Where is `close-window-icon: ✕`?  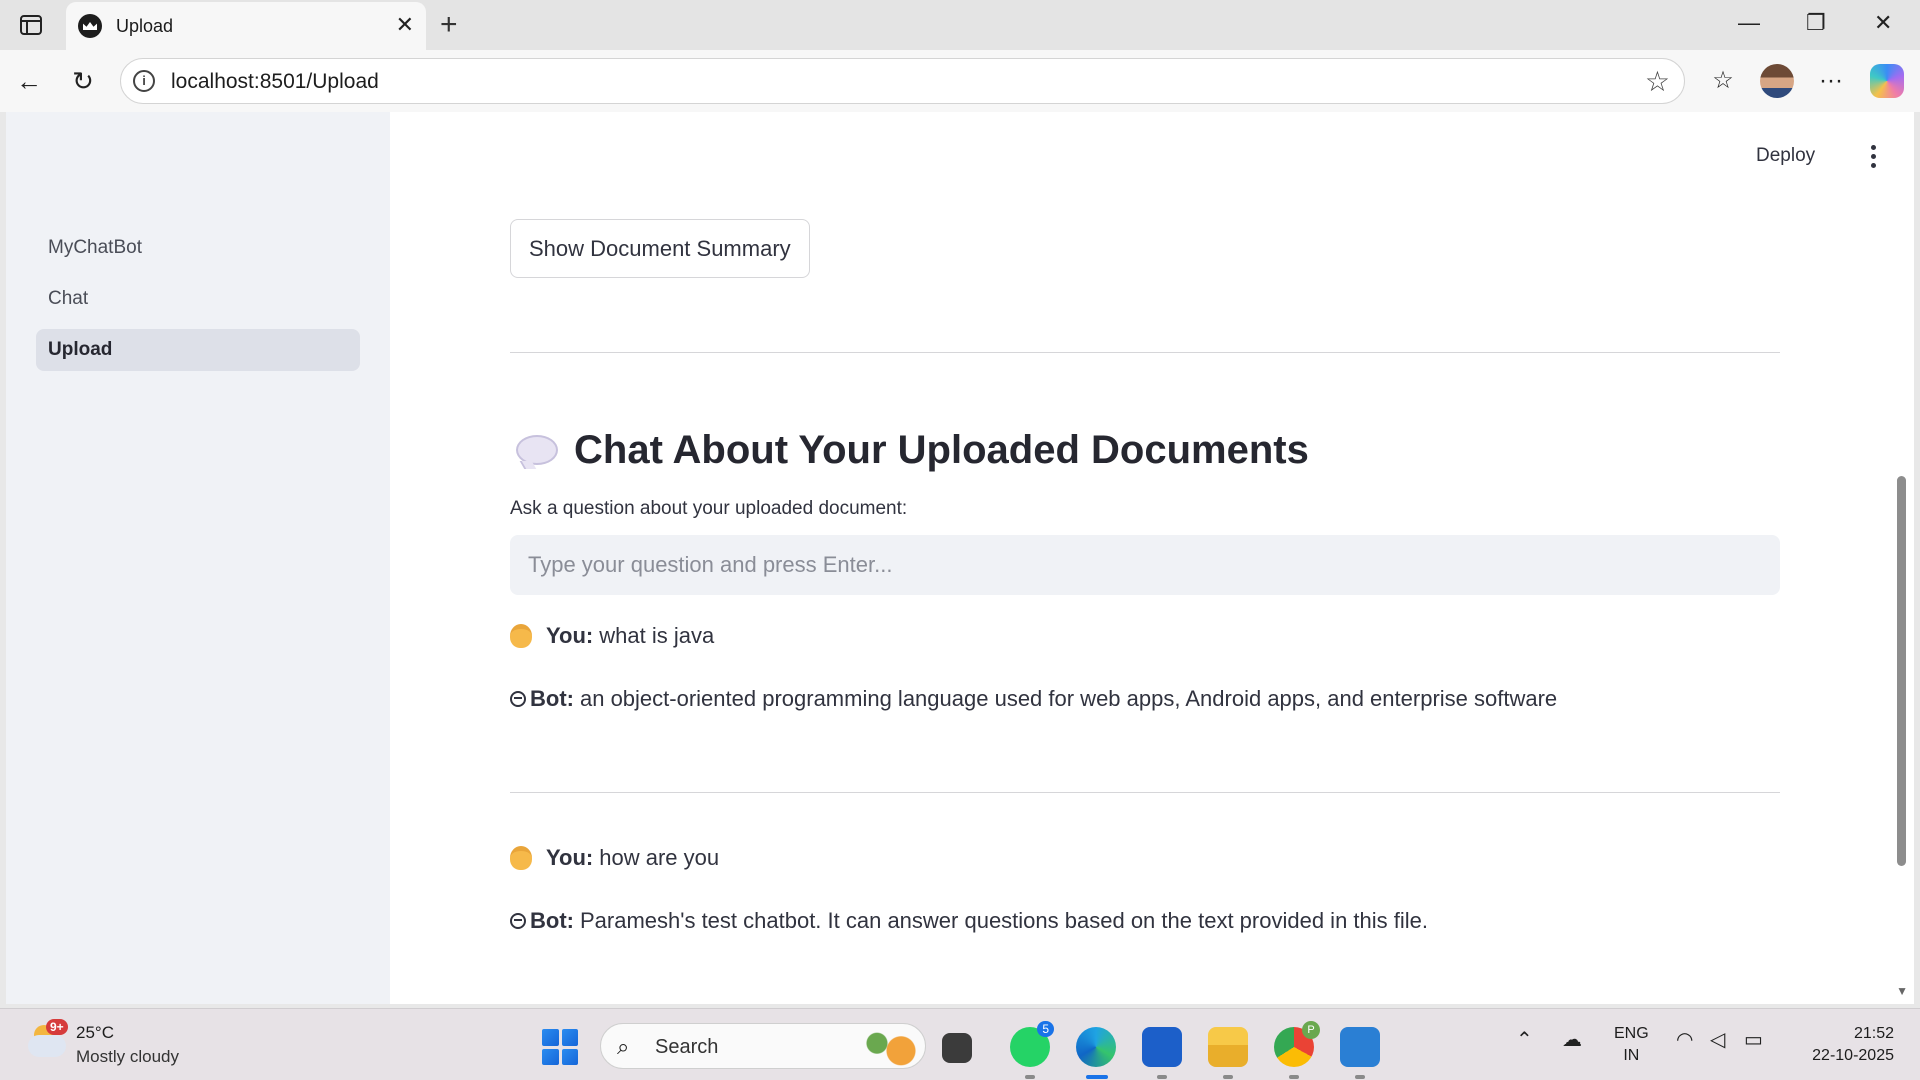
close-window-icon: ✕ is located at coordinates (1883, 23).